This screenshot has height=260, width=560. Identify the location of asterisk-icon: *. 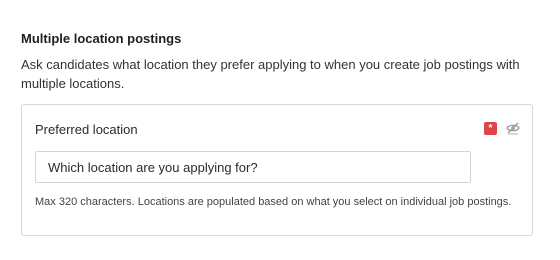
(490, 128).